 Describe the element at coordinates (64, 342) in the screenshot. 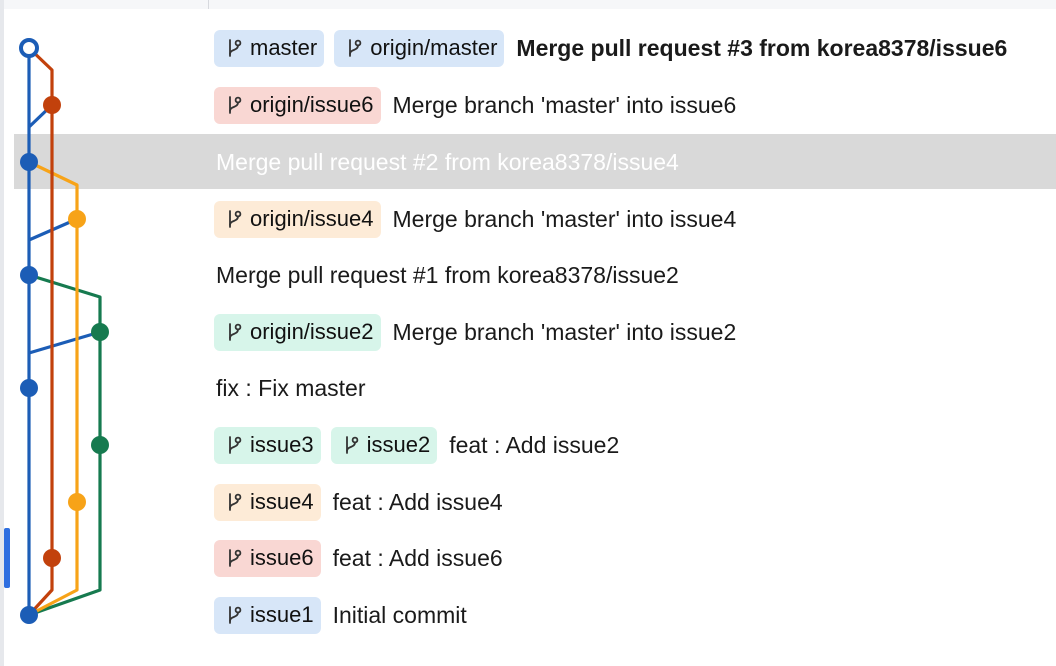

I see `graph-merge-line-issue2` at that location.